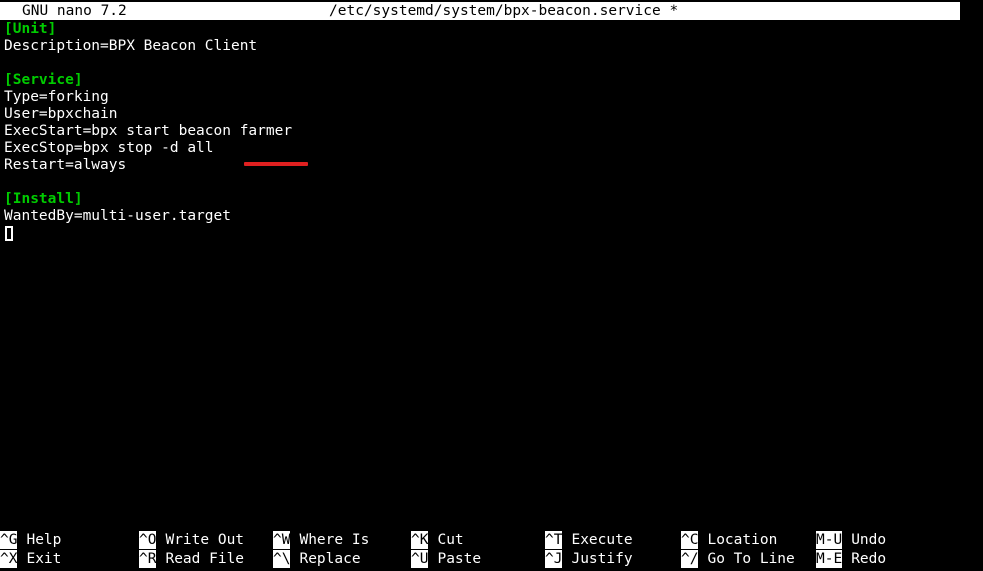  I want to click on config-line: Type=forking, so click(56, 97).